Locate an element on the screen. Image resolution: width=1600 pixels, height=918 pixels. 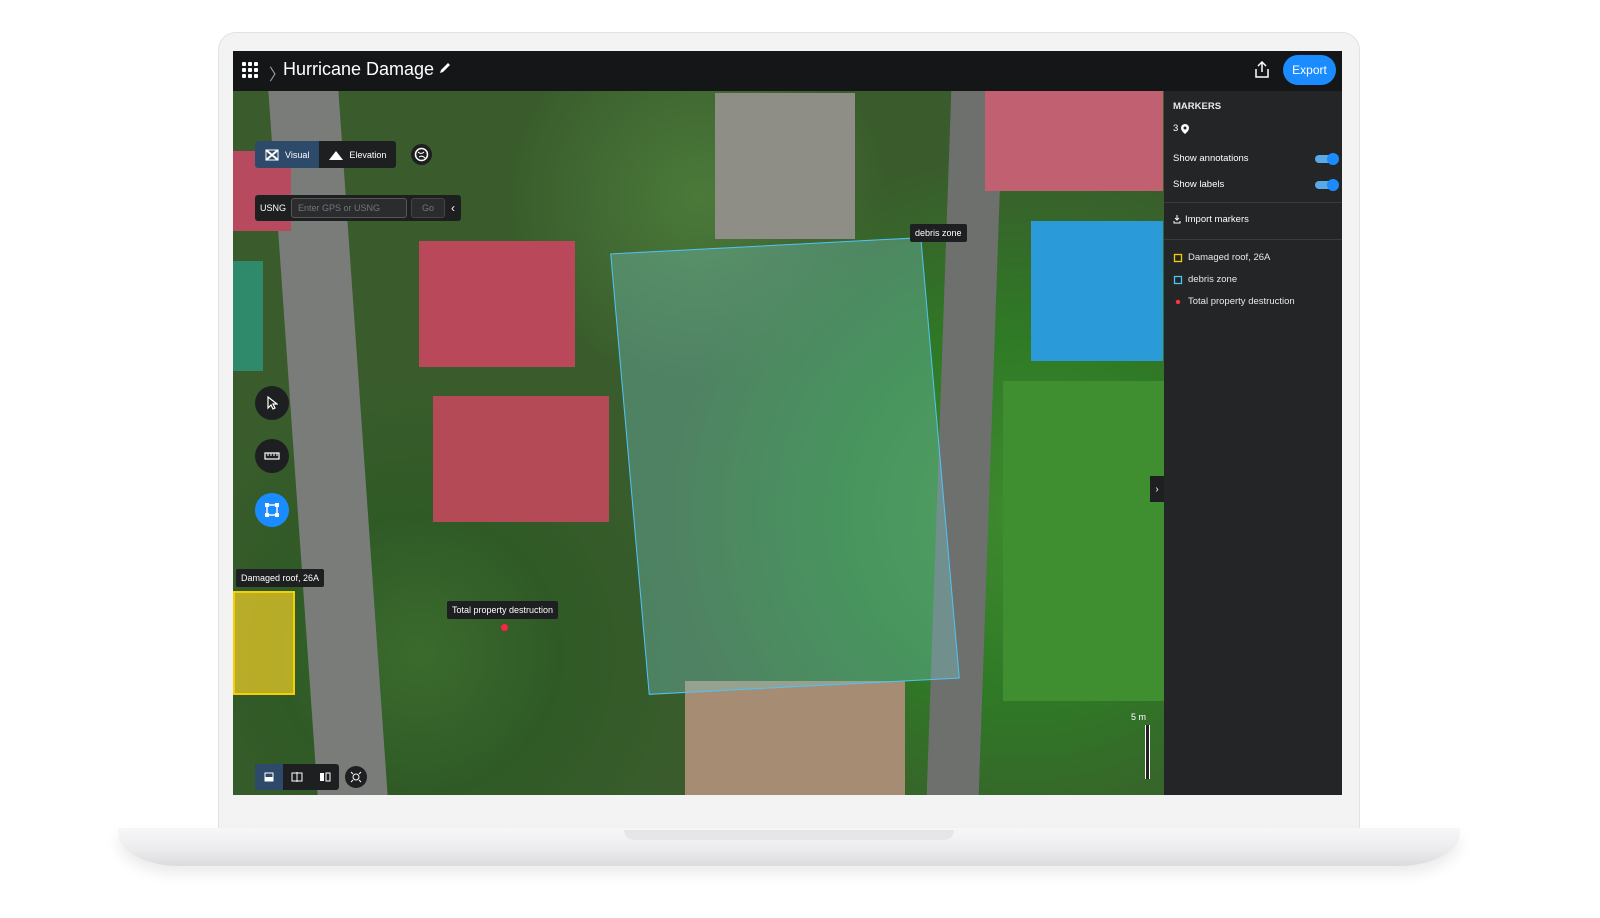
apps-grid-icon is located at coordinates (250, 70).